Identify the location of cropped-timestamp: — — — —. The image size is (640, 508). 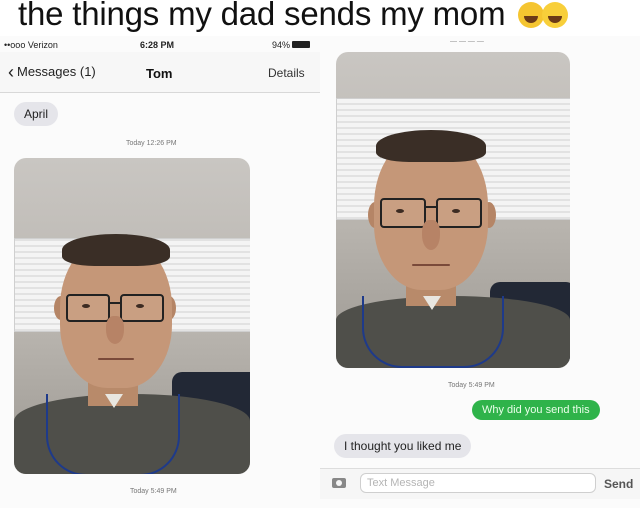
(467, 41).